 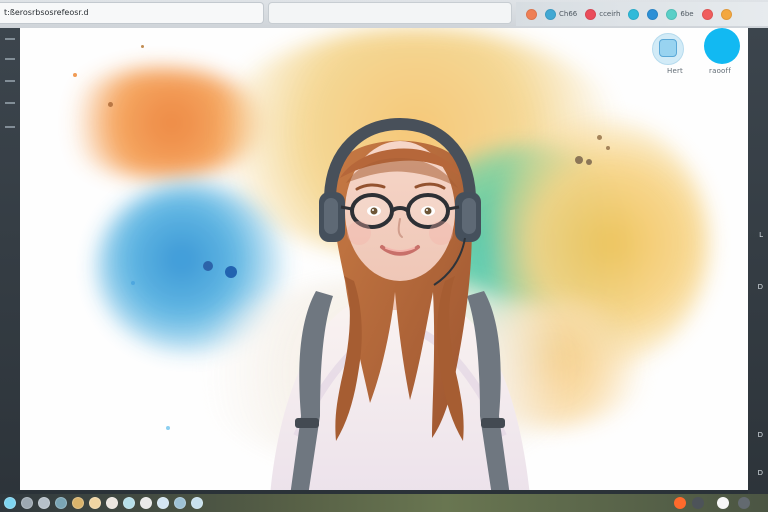 I want to click on browser-top-bar: t:ßerosrbsosrefeosr.d Ch66 cceirh 6be, so click(x=384, y=14).